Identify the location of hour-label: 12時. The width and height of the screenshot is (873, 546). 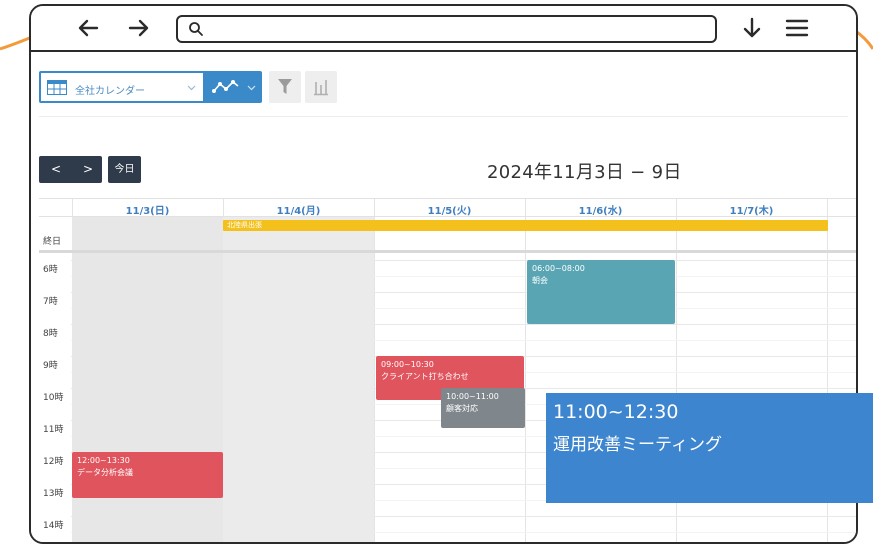
(53, 462).